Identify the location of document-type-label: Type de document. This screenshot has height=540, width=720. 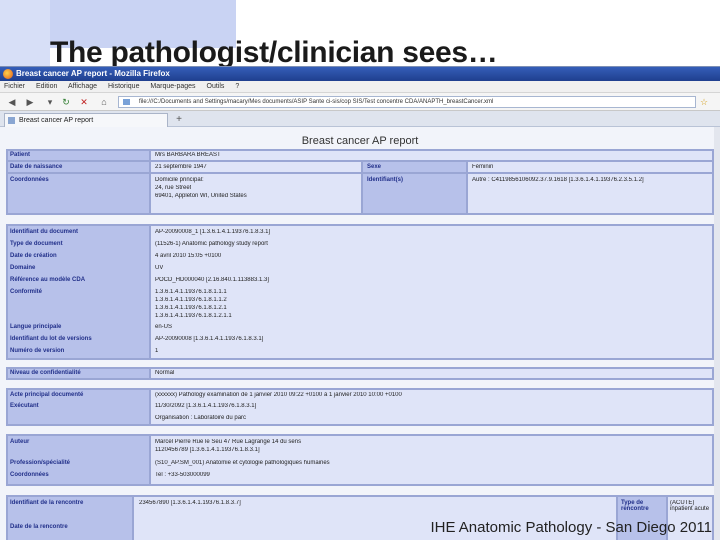
(36, 244).